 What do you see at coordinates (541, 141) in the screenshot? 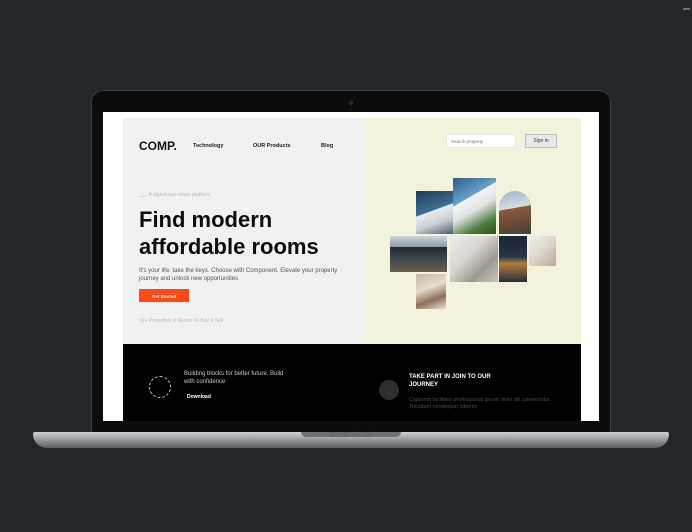
I see `sign-in-button: Sign in` at bounding box center [541, 141].